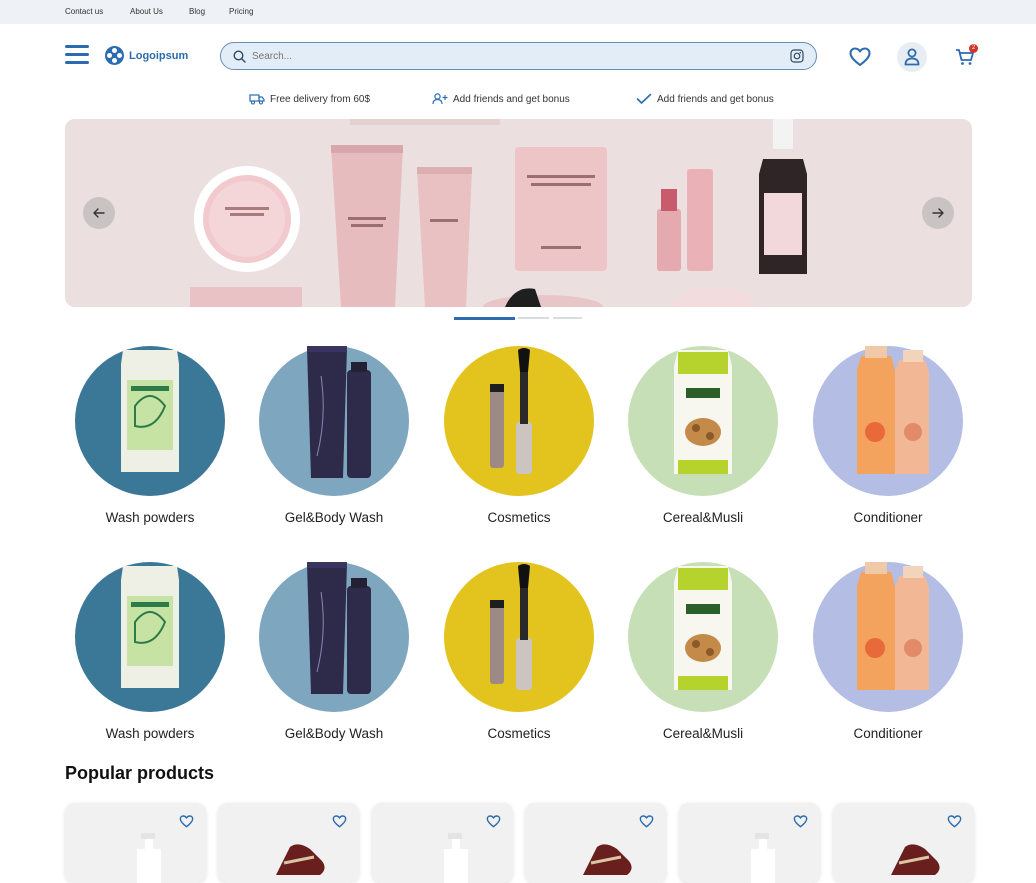 The height and width of the screenshot is (883, 1036). What do you see at coordinates (197, 11) in the screenshot?
I see `blog-link: Blog` at bounding box center [197, 11].